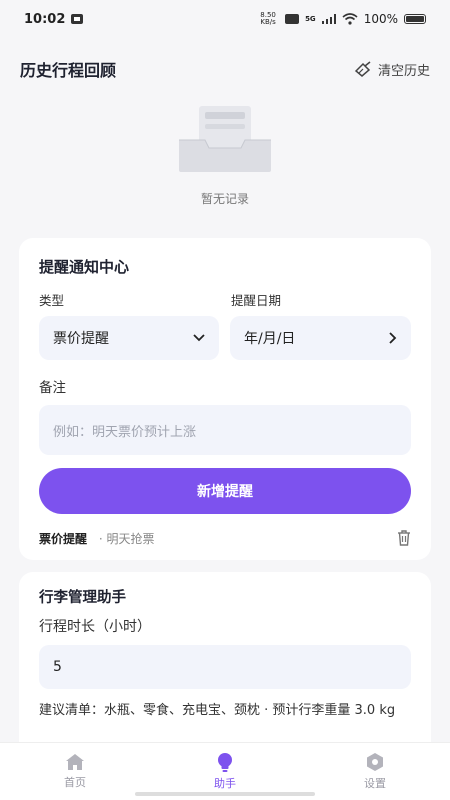  Describe the element at coordinates (75, 762) in the screenshot. I see `home-icon` at that location.